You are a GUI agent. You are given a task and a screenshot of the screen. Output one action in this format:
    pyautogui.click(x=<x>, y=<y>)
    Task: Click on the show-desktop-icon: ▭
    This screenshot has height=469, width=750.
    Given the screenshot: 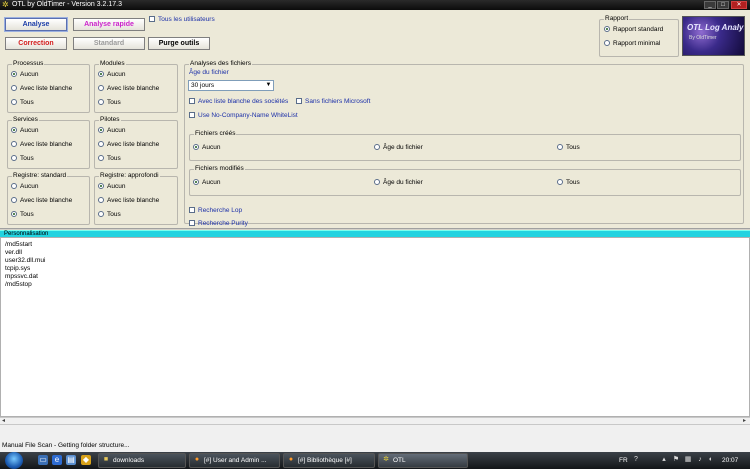 What is the action you would take?
    pyautogui.click(x=43, y=460)
    